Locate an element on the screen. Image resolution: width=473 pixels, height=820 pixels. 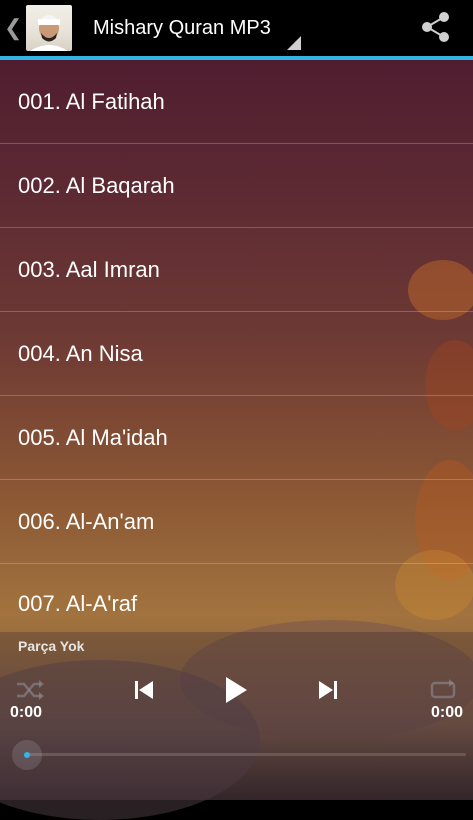
list-item: 004. An Nisa is located at coordinates (236, 354).